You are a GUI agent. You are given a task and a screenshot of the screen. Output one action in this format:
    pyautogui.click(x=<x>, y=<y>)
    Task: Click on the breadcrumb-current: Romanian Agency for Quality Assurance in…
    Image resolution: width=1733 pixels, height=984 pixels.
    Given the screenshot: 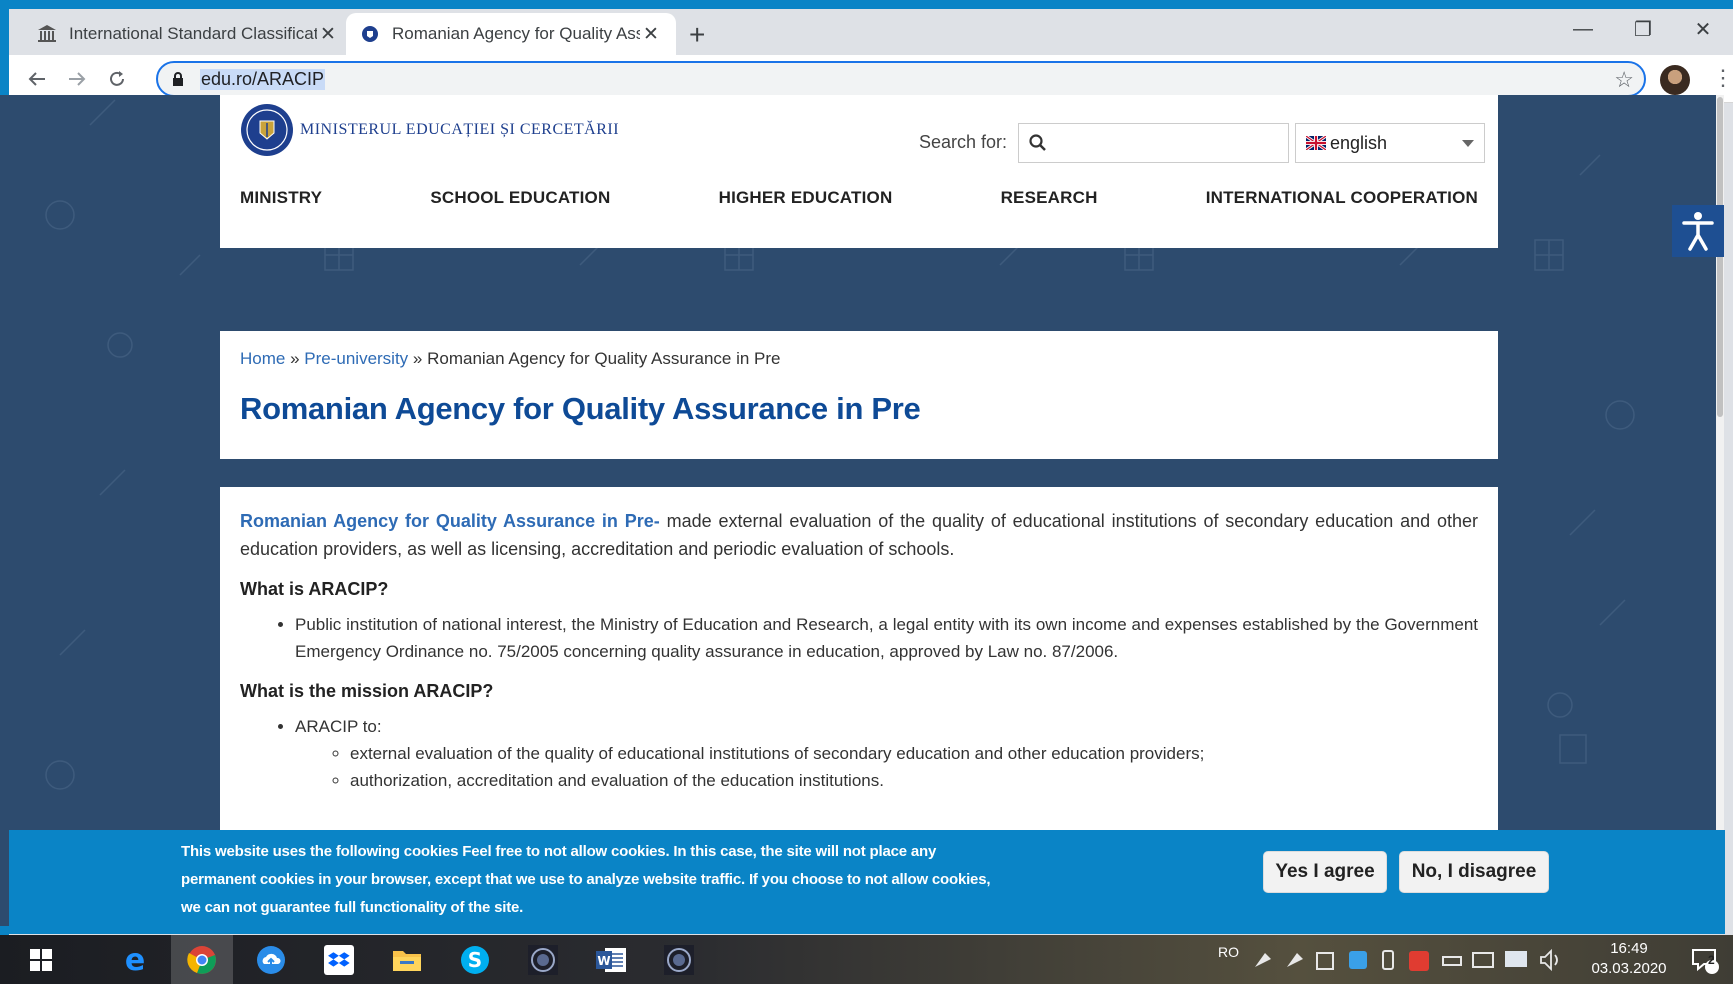 What is the action you would take?
    pyautogui.click(x=604, y=358)
    